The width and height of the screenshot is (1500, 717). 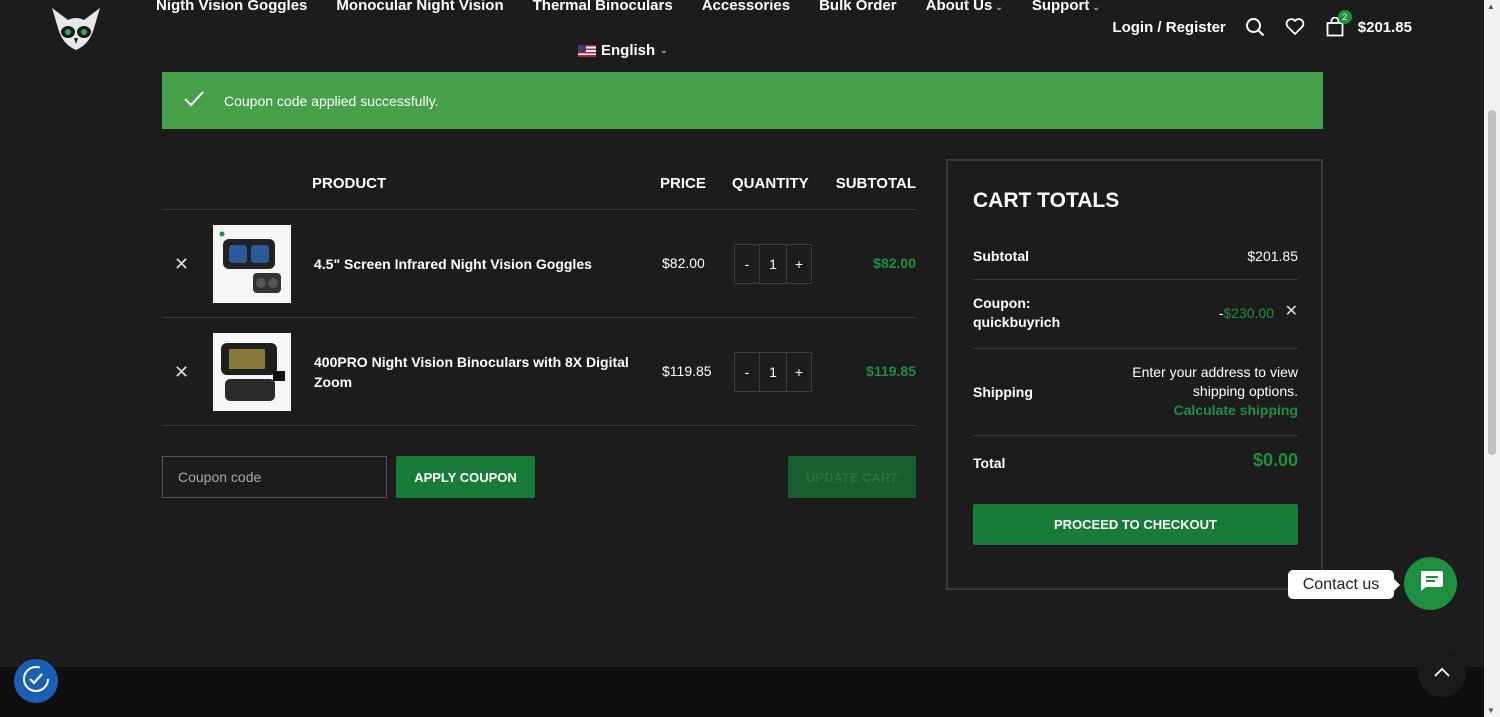 I want to click on coupon-code-name: quickbuyrich, so click(x=1017, y=322).